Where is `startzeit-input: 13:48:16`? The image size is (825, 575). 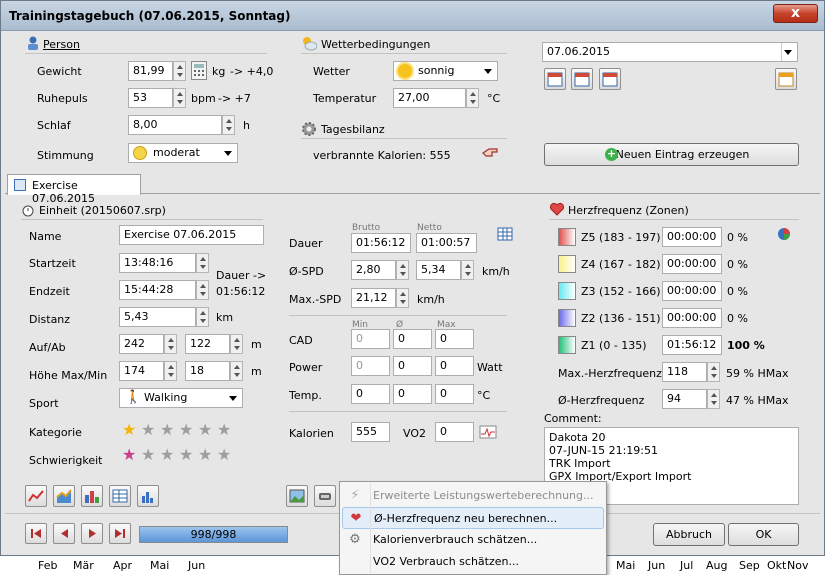 startzeit-input: 13:48:16 is located at coordinates (157, 263).